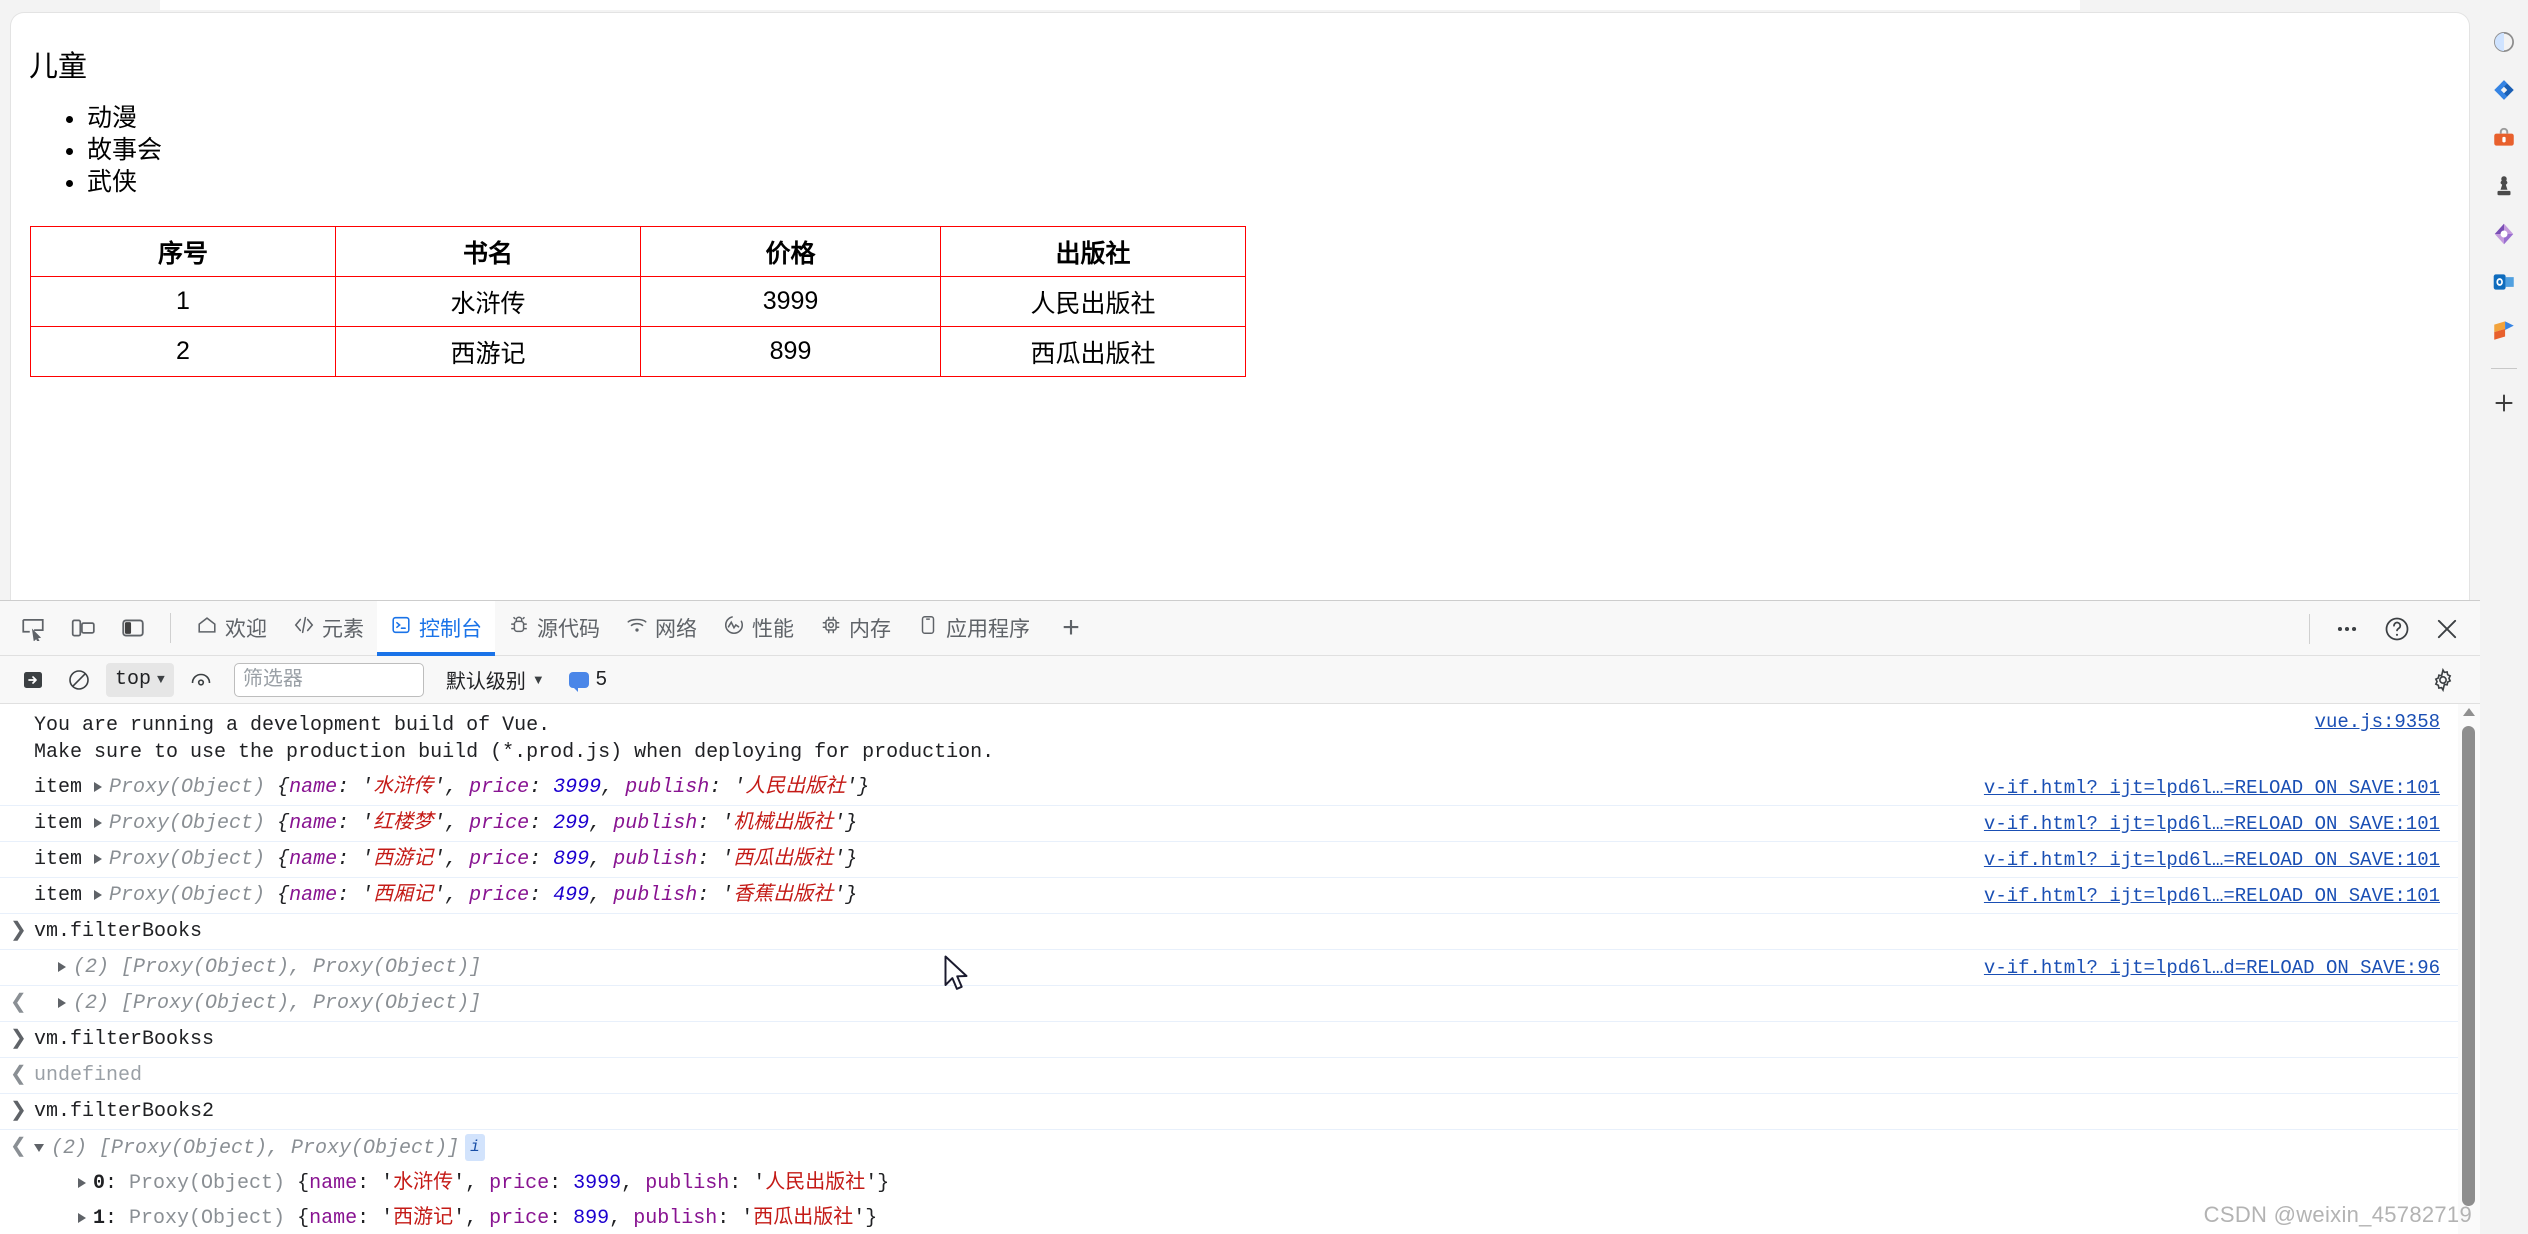 The image size is (2528, 1234). Describe the element at coordinates (2397, 629) in the screenshot. I see `help-icon` at that location.